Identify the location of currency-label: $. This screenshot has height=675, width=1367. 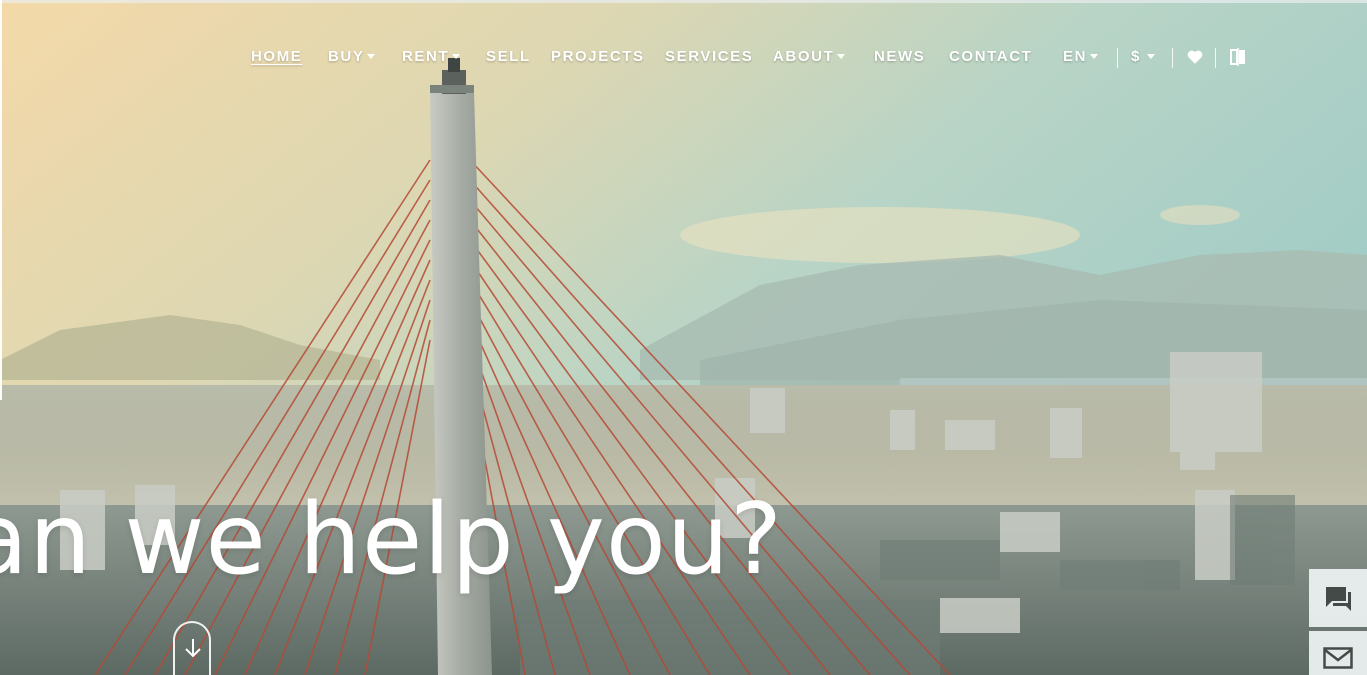
(1136, 56).